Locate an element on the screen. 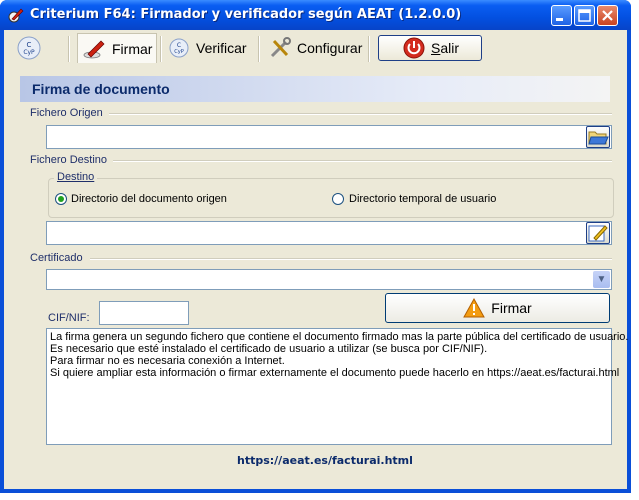 The height and width of the screenshot is (500, 639). minimize-icon is located at coordinates (559, 19).